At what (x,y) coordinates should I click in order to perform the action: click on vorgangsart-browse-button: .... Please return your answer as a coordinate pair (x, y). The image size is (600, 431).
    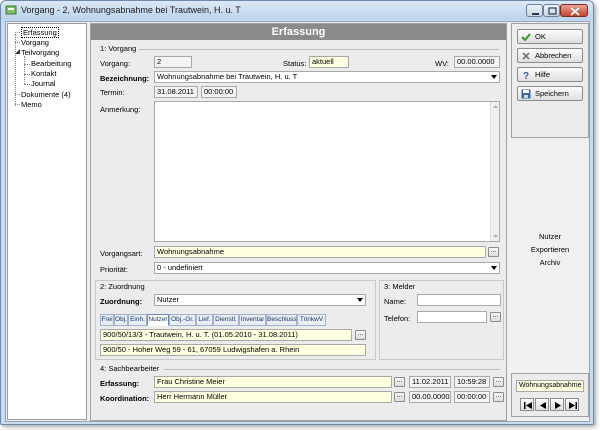
    Looking at the image, I should click on (493, 252).